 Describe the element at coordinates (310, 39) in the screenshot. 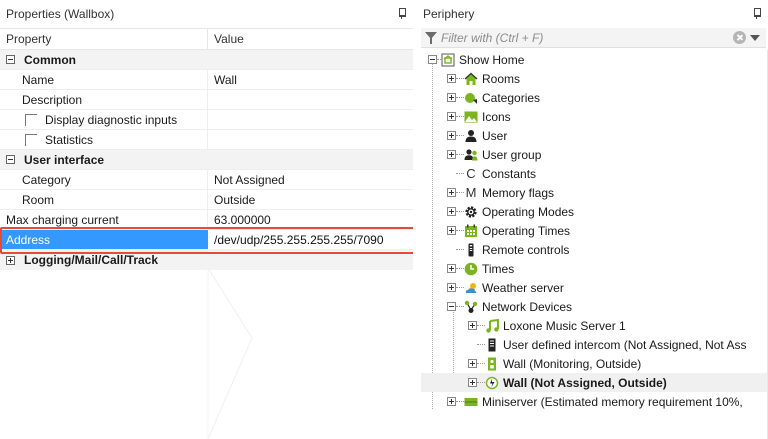

I see `column-header-value: Value` at that location.